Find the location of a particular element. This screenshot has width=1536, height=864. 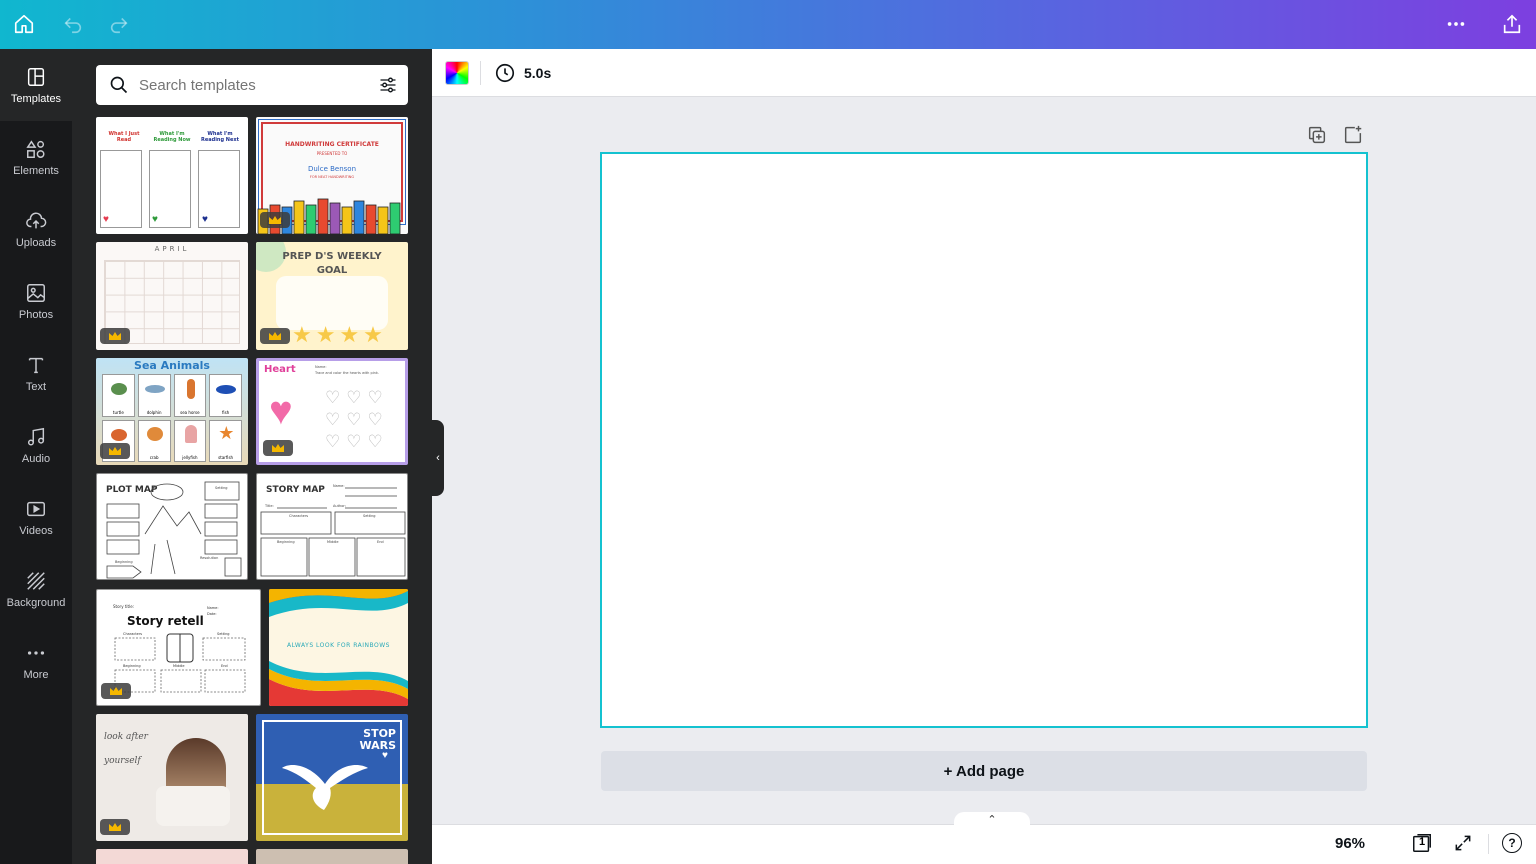

uploads-icon is located at coordinates (36, 219).